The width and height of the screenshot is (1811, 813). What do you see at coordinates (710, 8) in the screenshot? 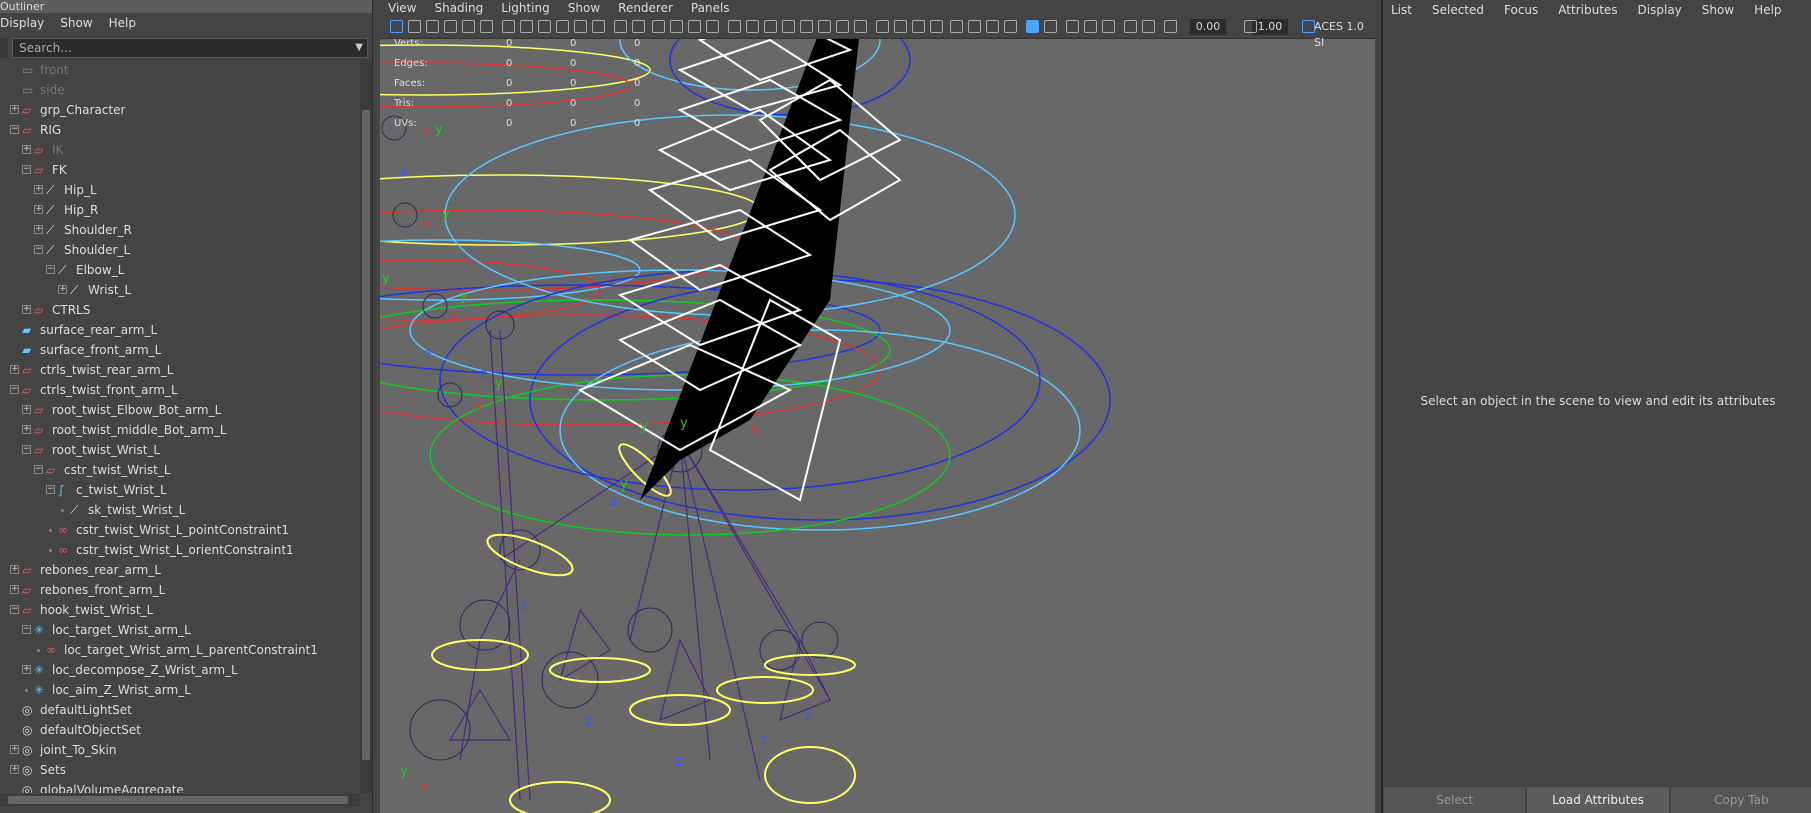
I see `vp-menu-panels: Panels` at bounding box center [710, 8].